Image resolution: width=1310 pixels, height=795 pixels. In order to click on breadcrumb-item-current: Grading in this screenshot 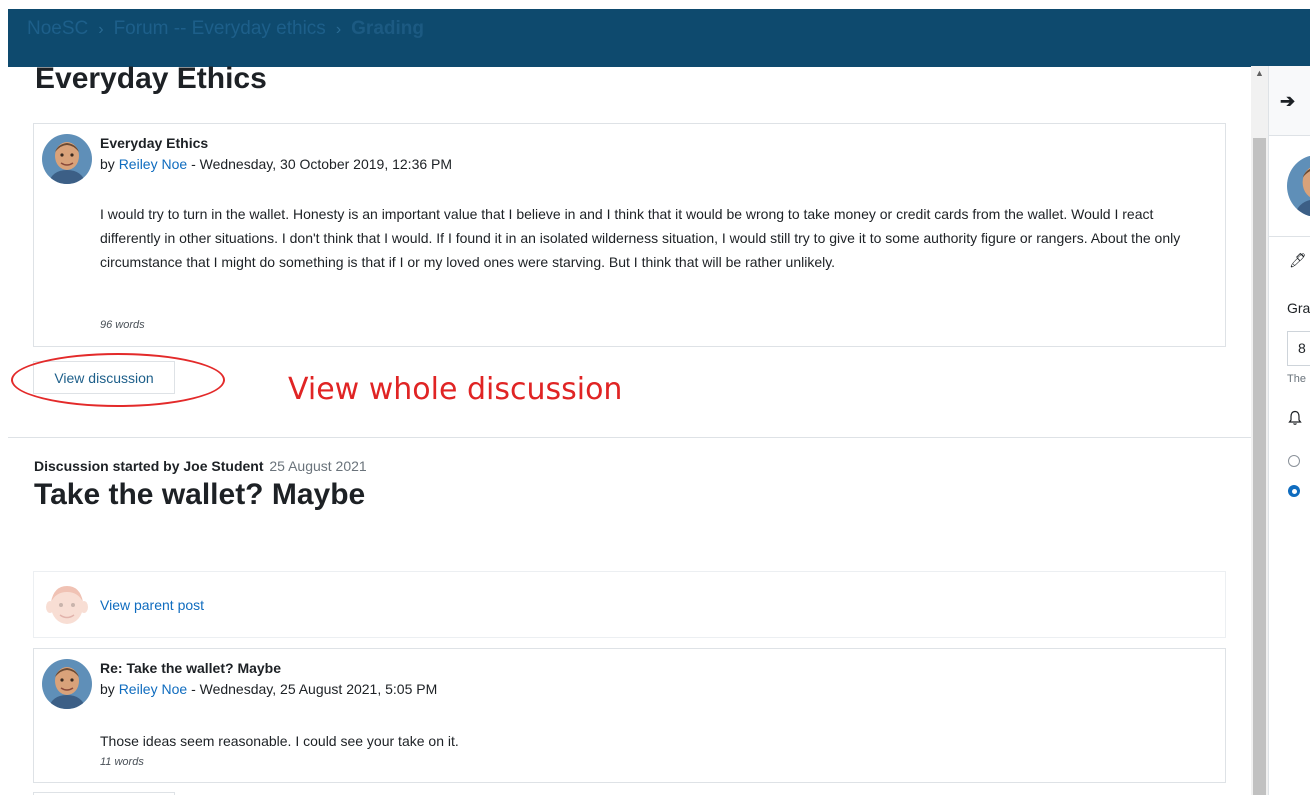, I will do `click(387, 28)`.